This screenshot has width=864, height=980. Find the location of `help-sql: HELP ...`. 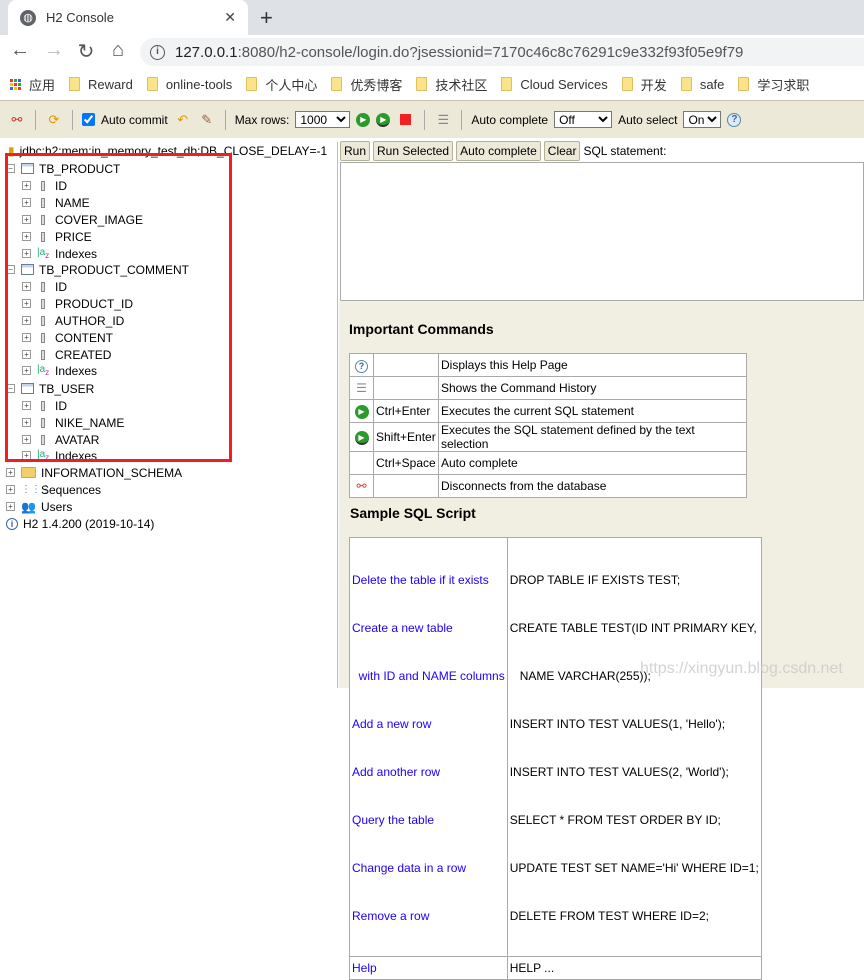

help-sql: HELP ... is located at coordinates (634, 968).